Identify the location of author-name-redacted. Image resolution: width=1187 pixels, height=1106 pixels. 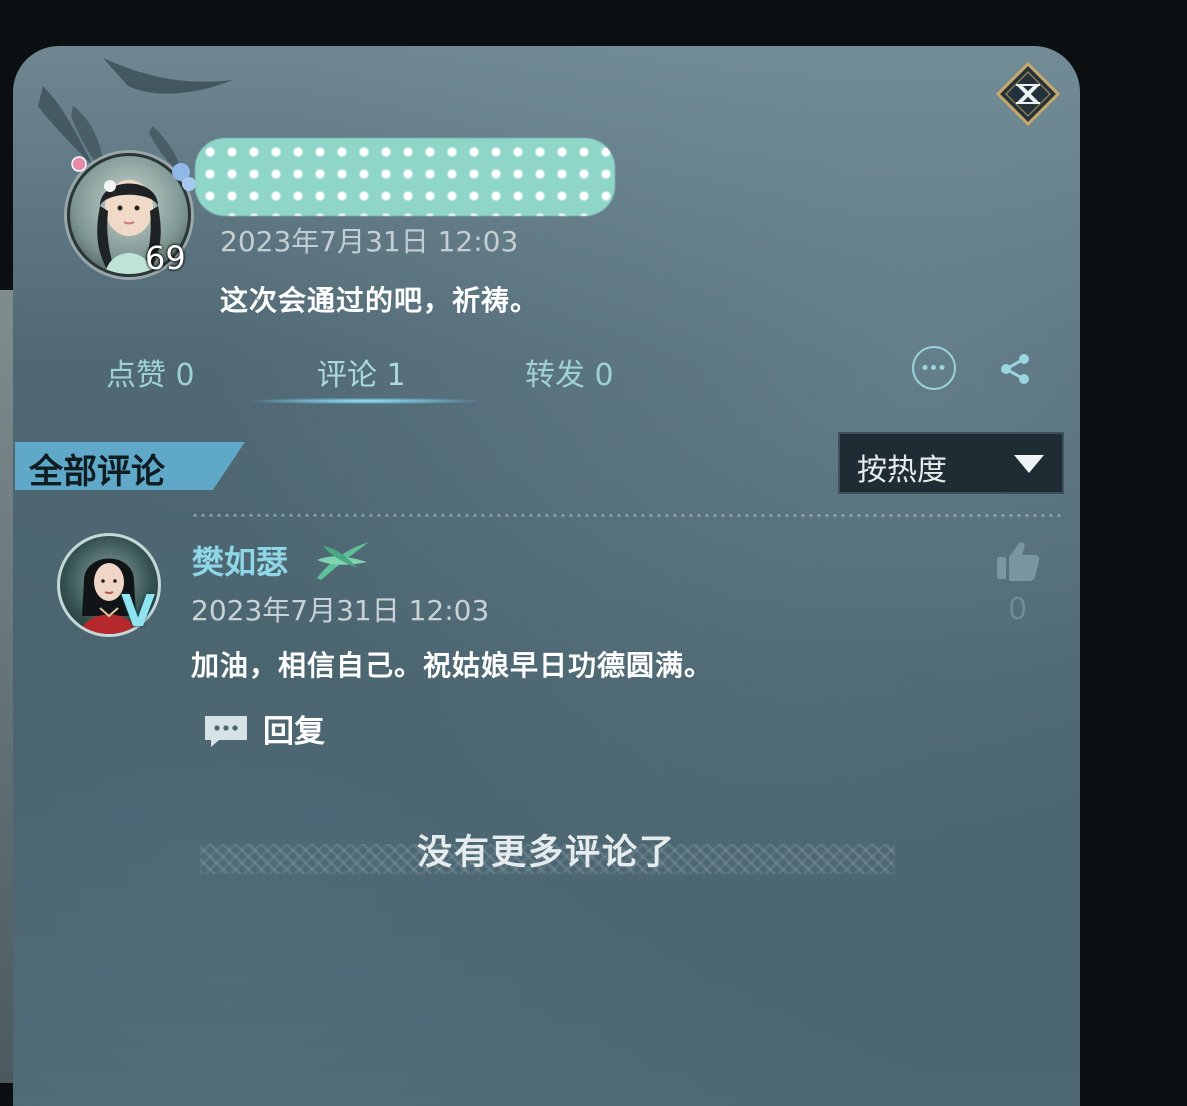
(405, 177).